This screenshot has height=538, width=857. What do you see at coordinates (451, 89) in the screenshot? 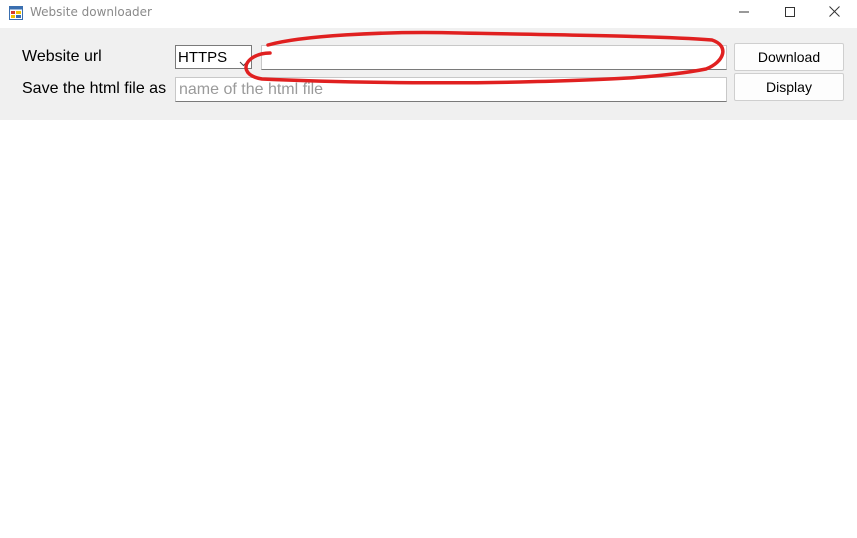
I see `html-filename-input` at bounding box center [451, 89].